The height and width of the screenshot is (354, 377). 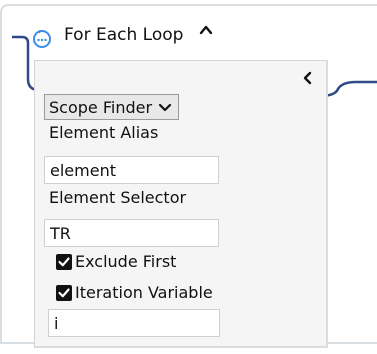 I want to click on chevron-up-icon, so click(x=206, y=30).